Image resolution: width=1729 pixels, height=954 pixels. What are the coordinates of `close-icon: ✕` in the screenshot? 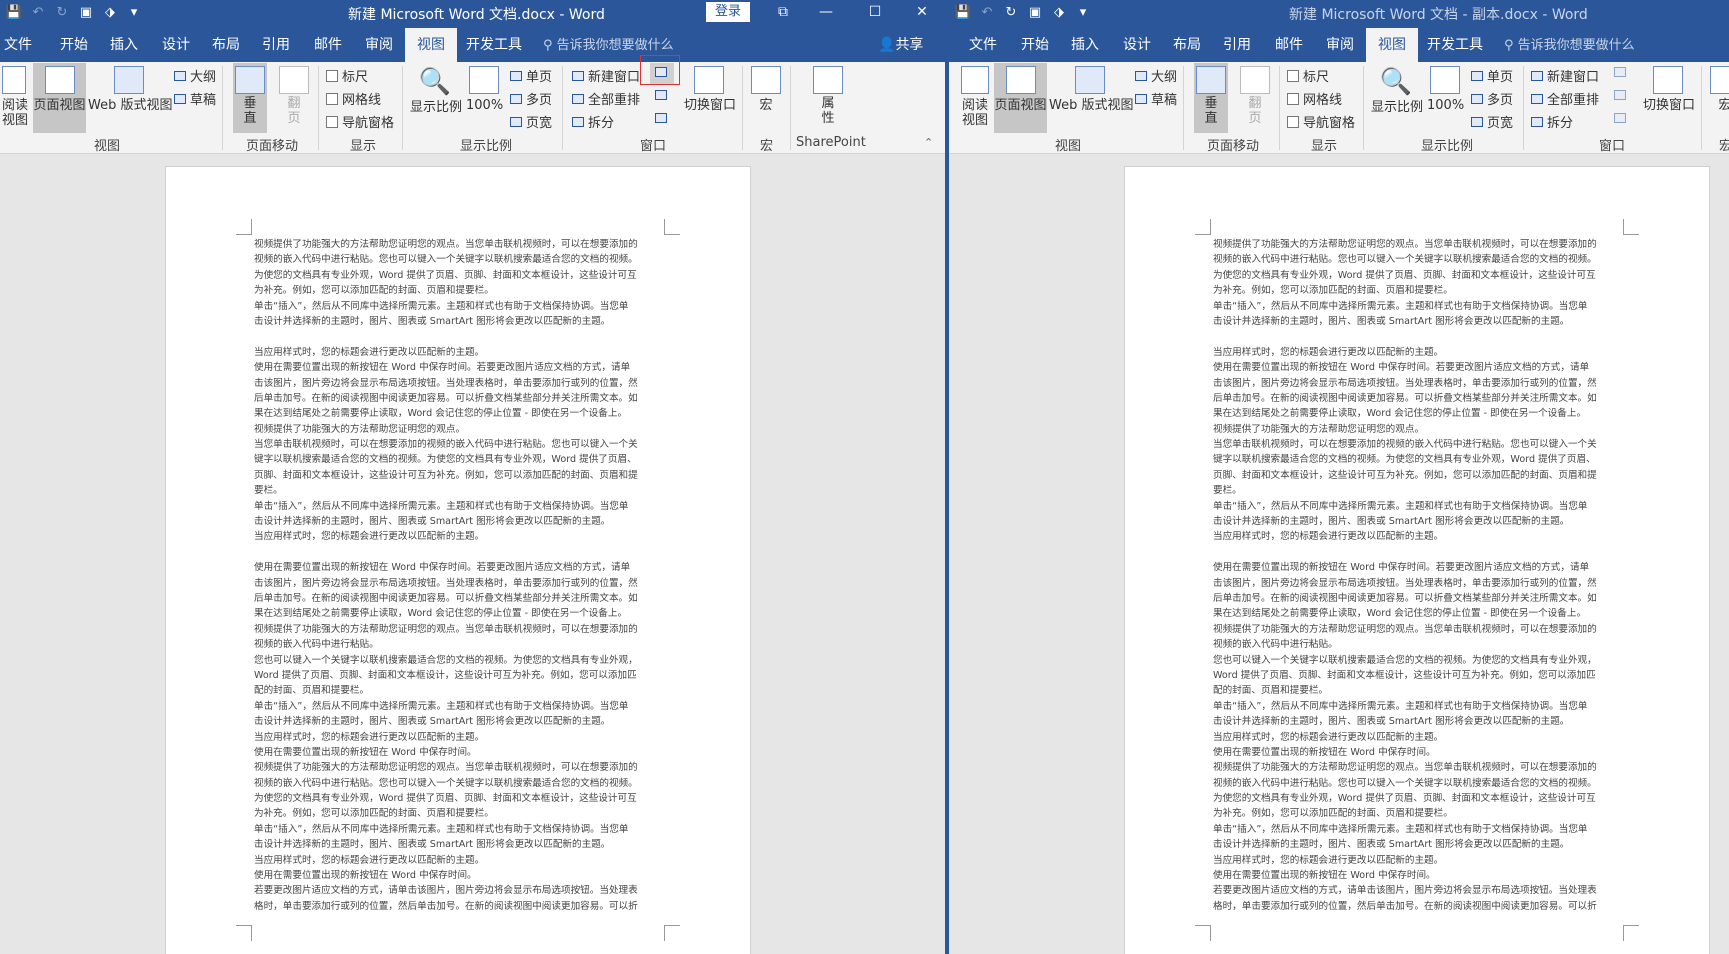 It's located at (922, 12).